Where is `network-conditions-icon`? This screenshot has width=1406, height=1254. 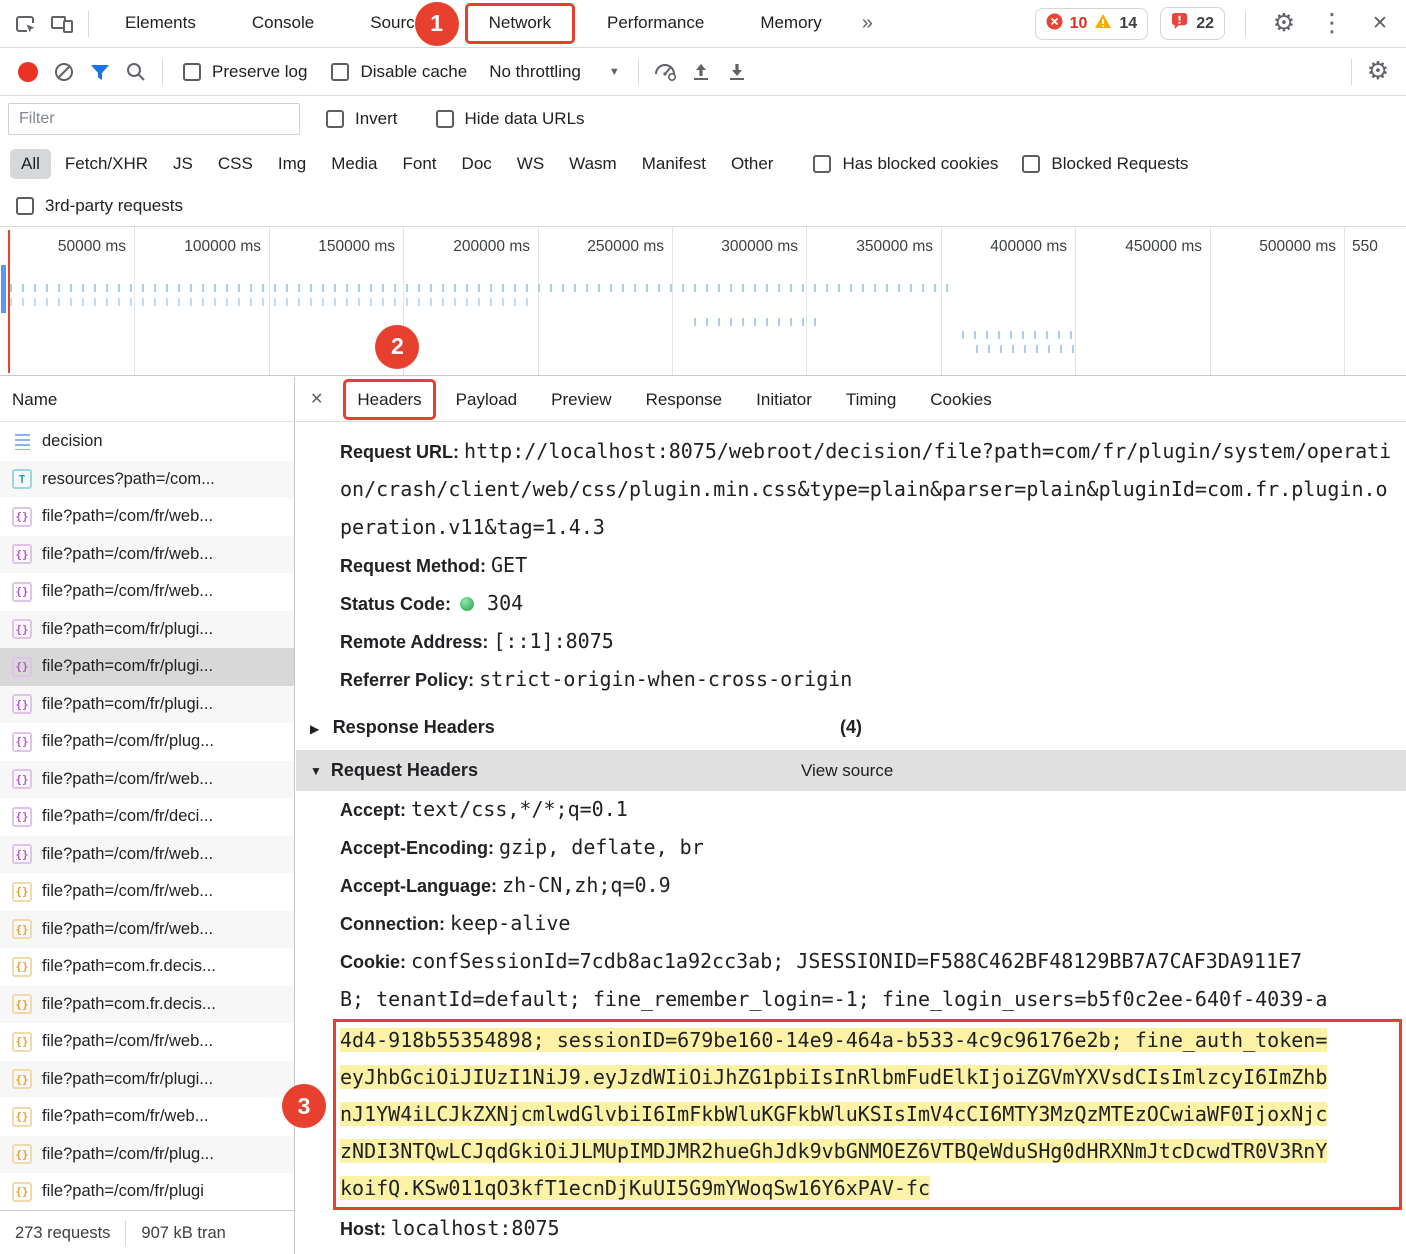 network-conditions-icon is located at coordinates (665, 72).